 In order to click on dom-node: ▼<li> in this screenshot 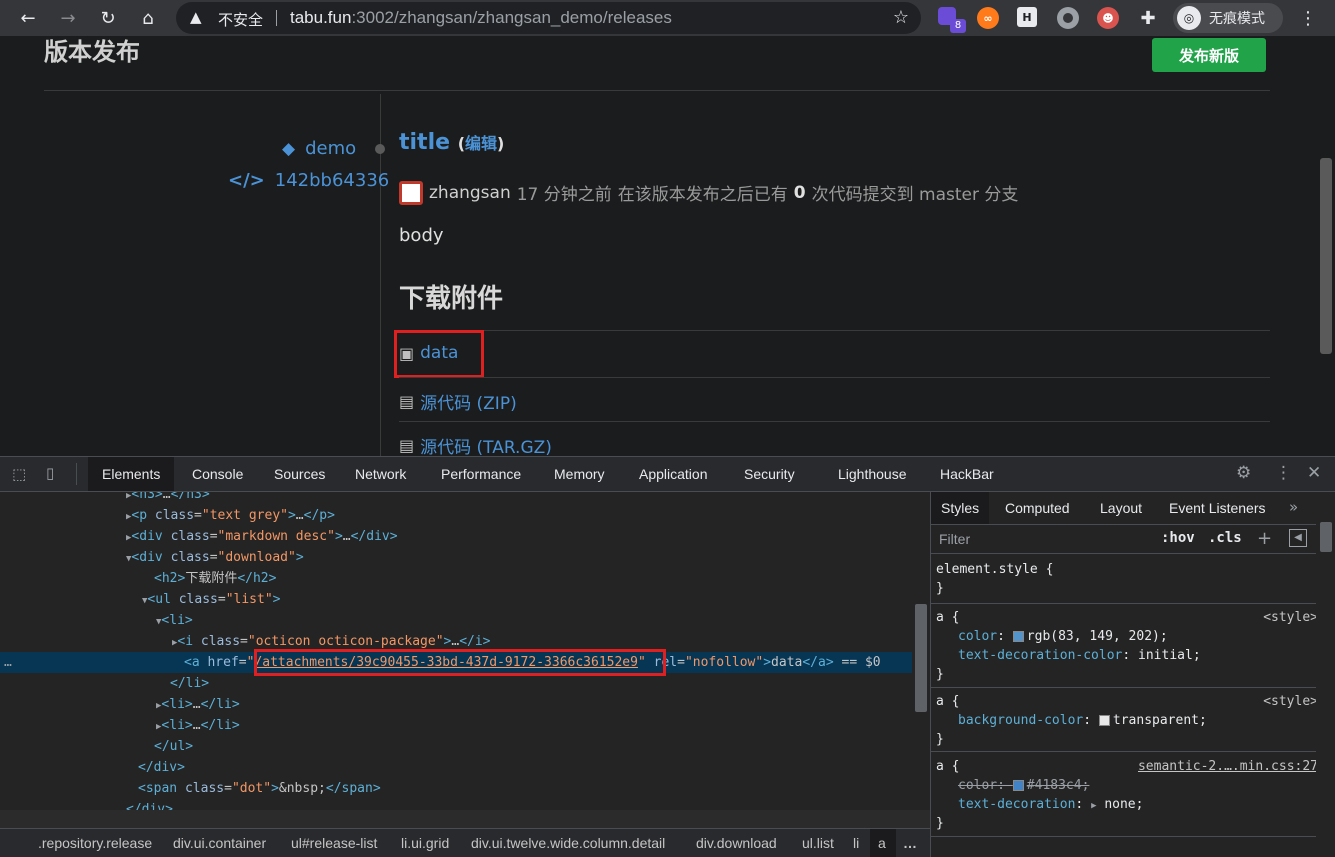, I will do `click(174, 620)`.